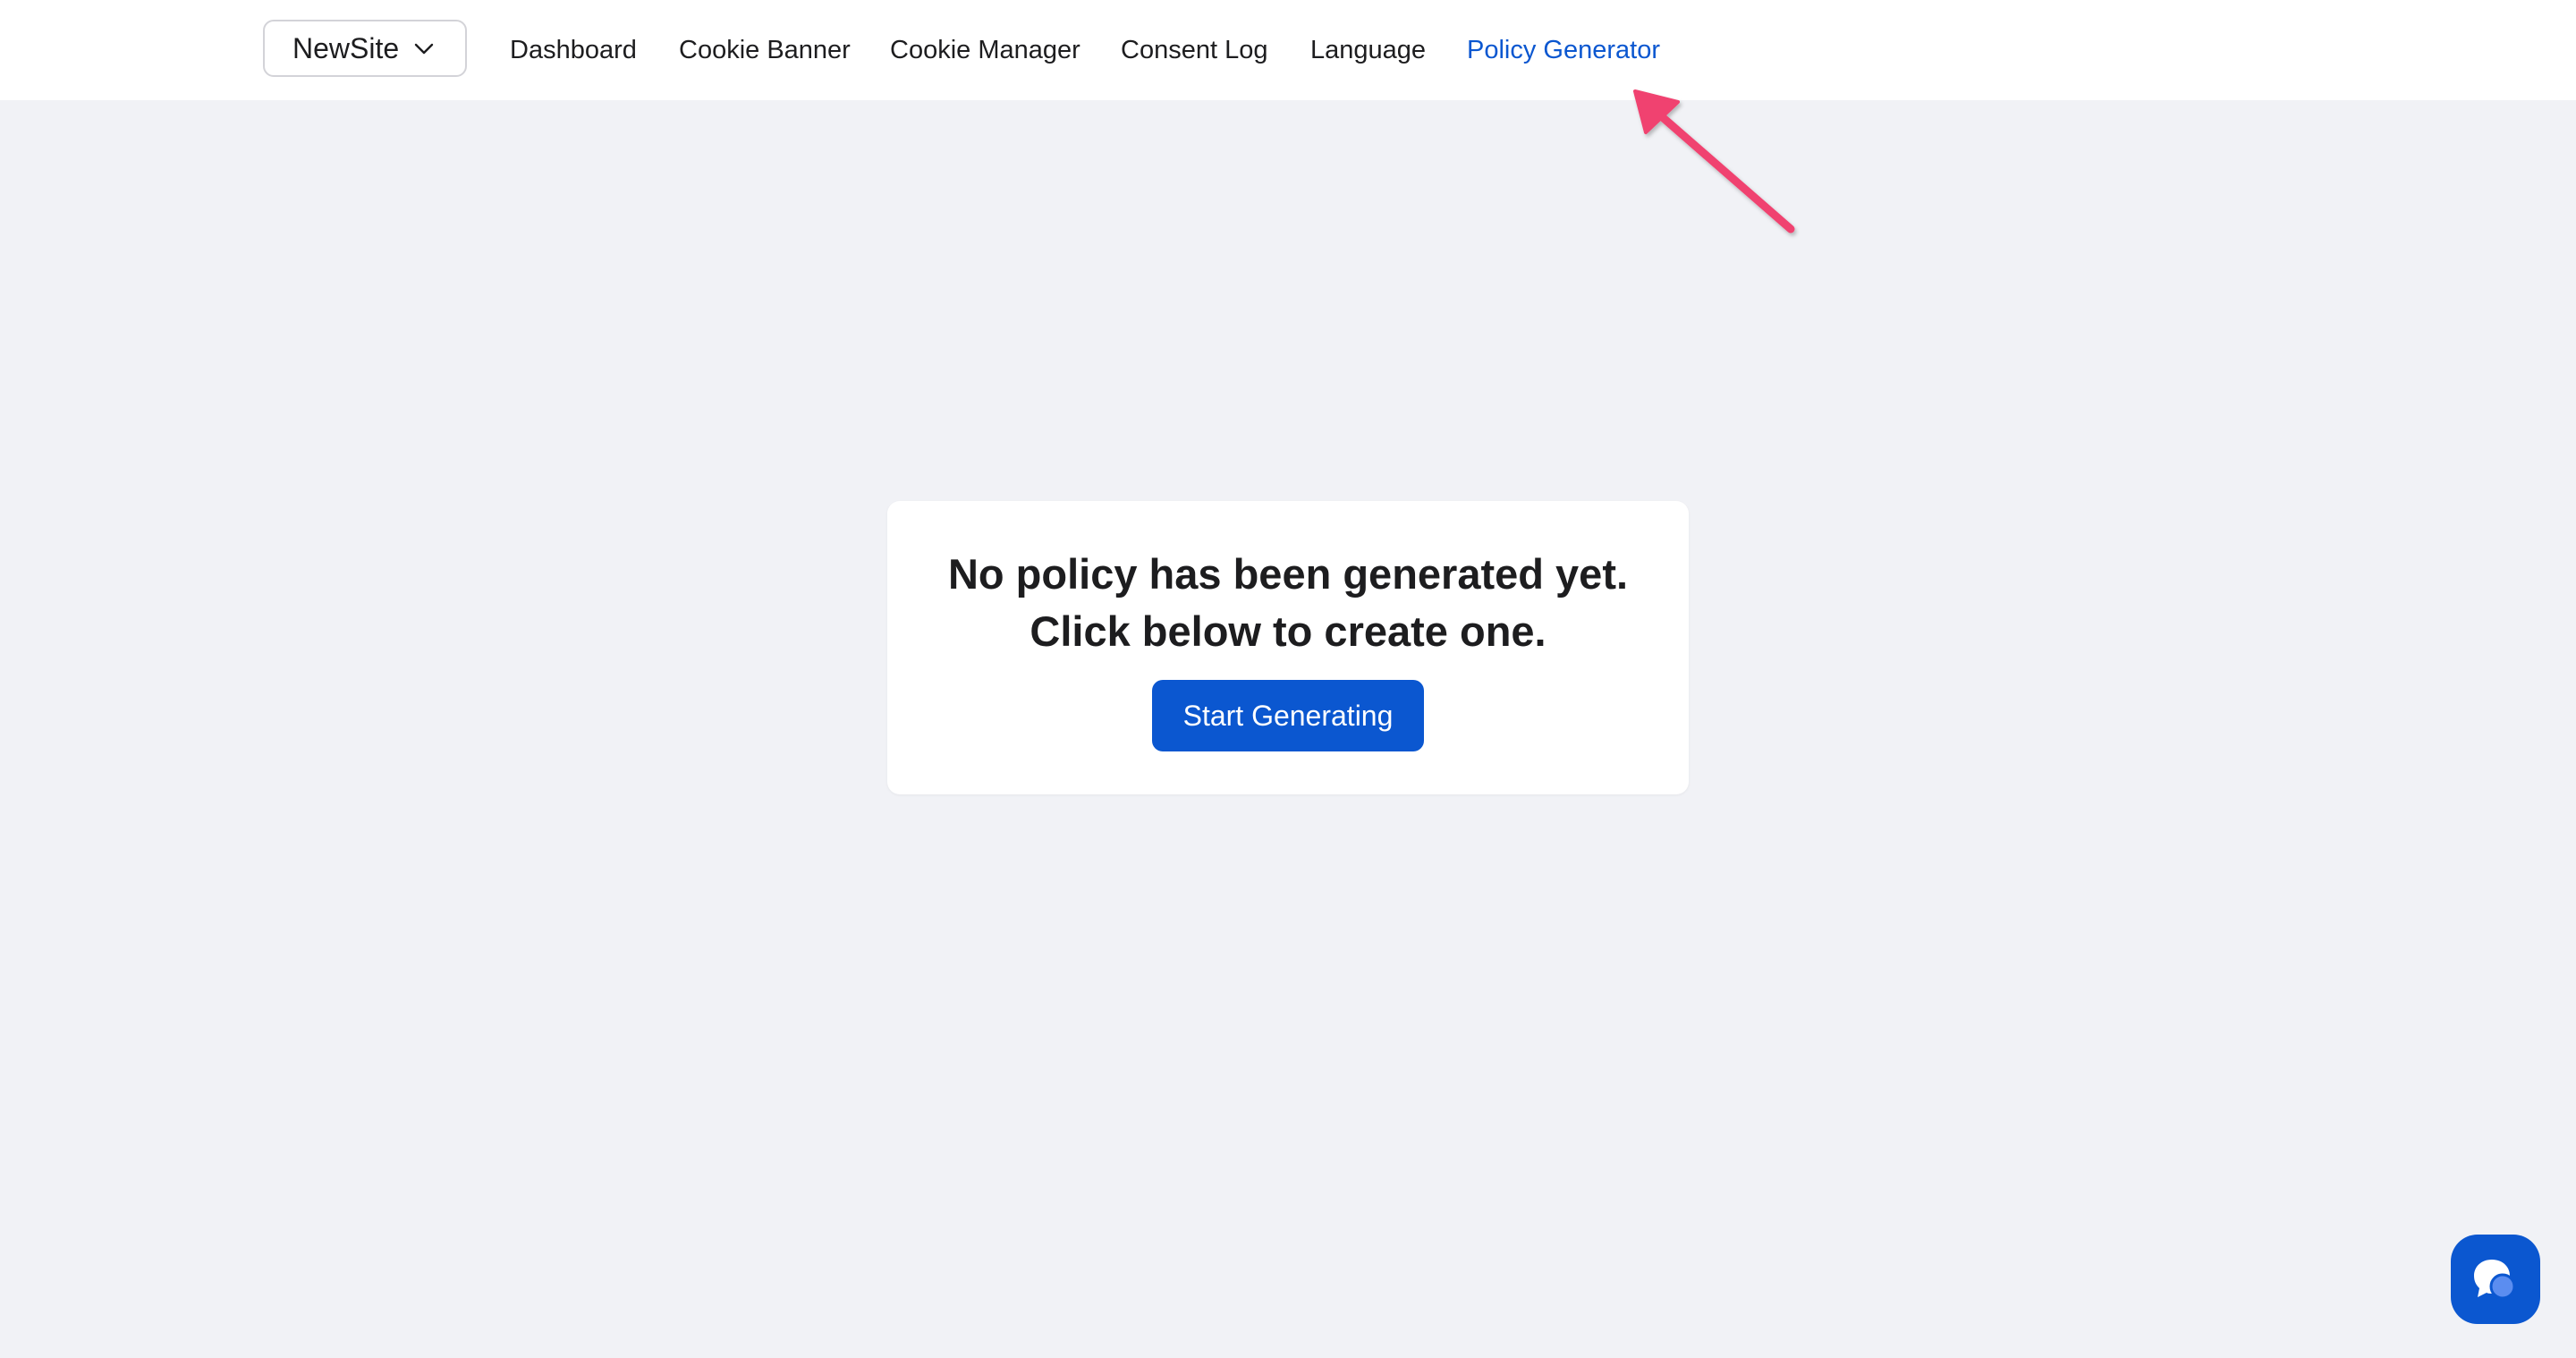 This screenshot has height=1358, width=2576. I want to click on nav-item-dashboard: Dashboard, so click(573, 50).